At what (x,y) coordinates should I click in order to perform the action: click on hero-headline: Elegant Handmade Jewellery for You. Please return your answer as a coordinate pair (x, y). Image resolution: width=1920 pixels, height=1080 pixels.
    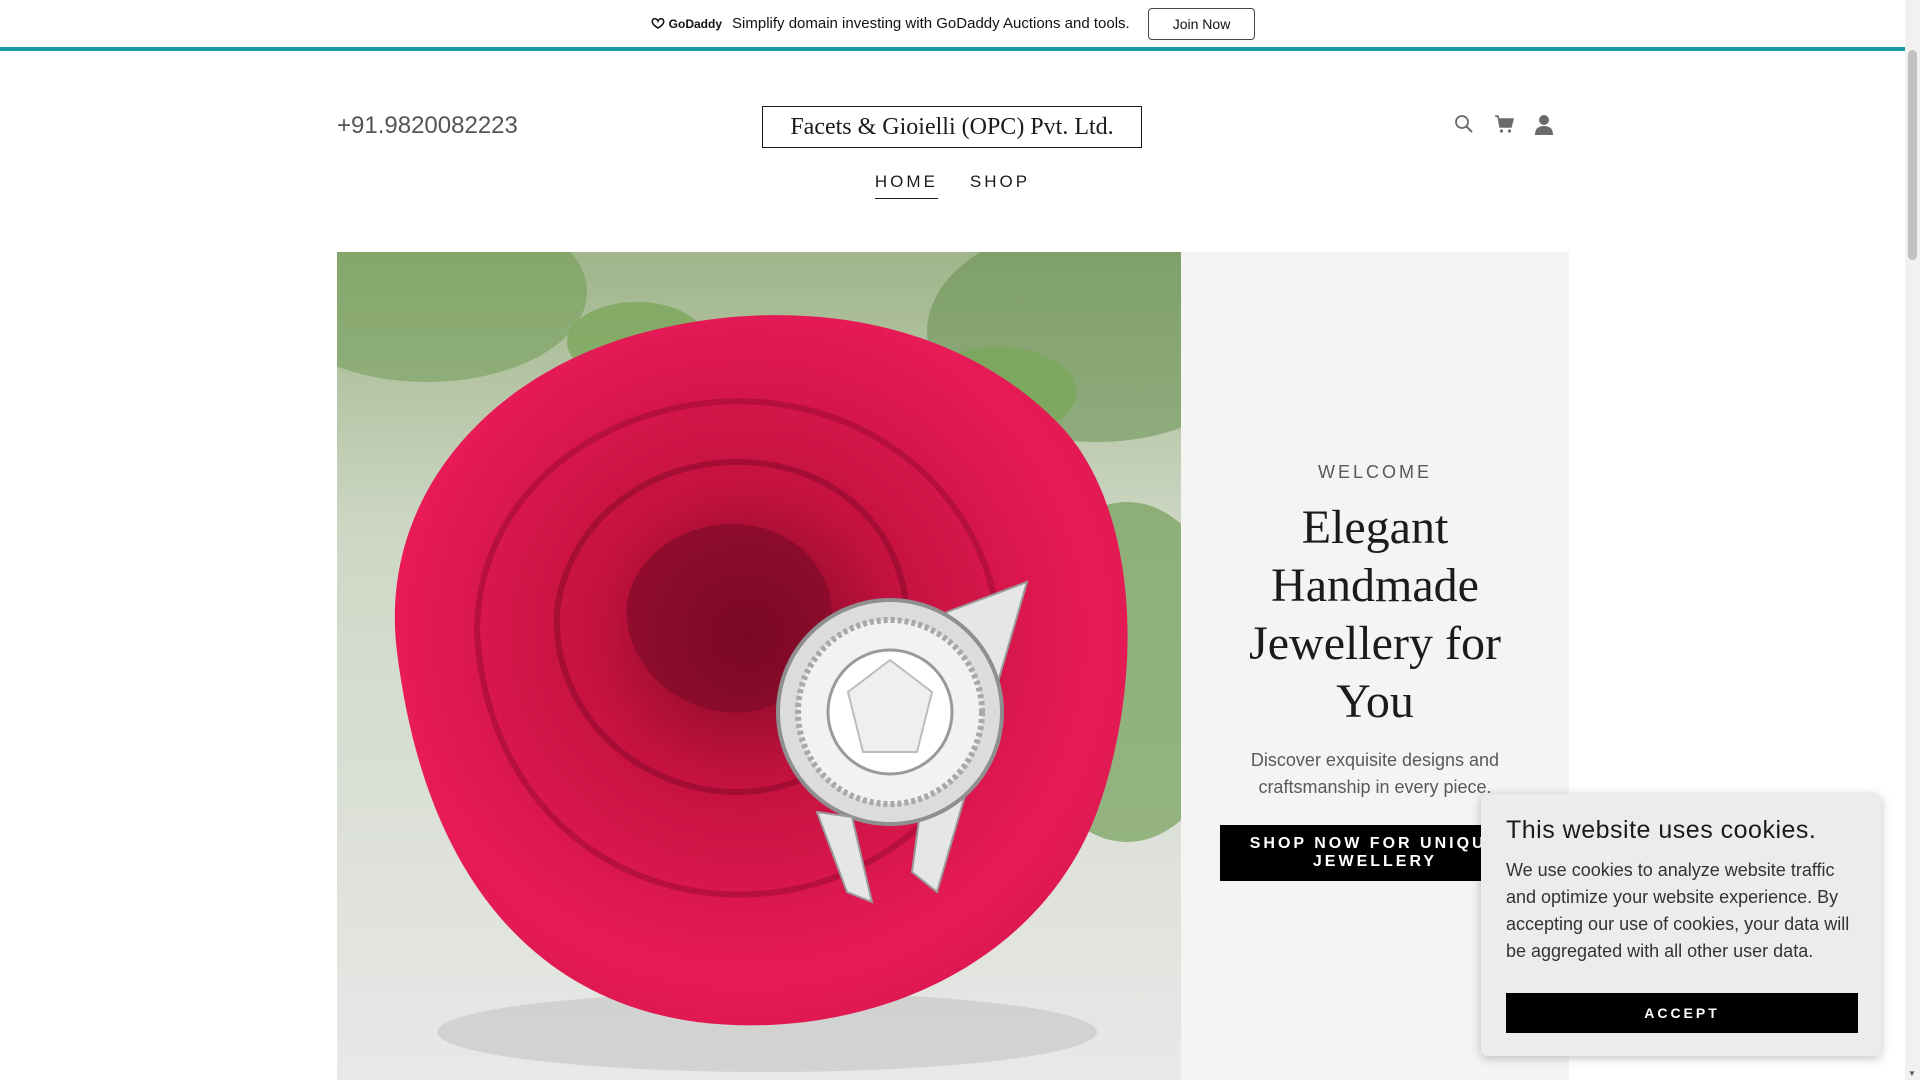
    Looking at the image, I should click on (1375, 614).